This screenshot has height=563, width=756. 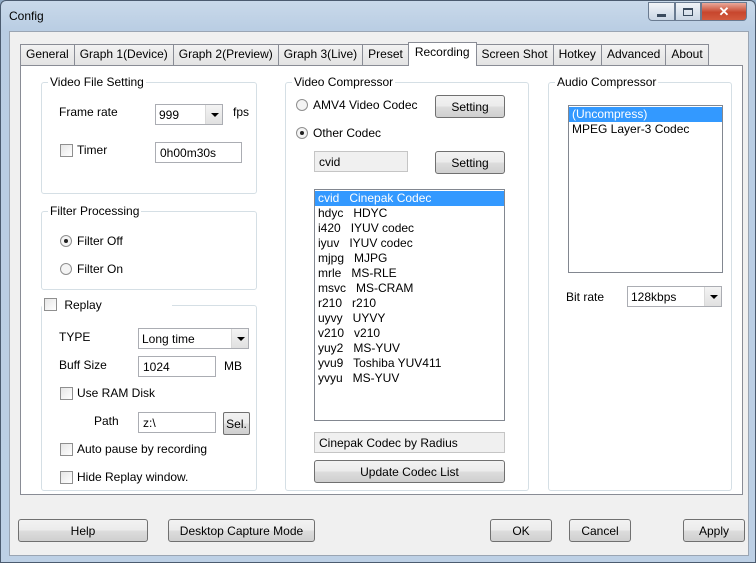 I want to click on tab-hotkey: Hotkey, so click(x=577, y=54).